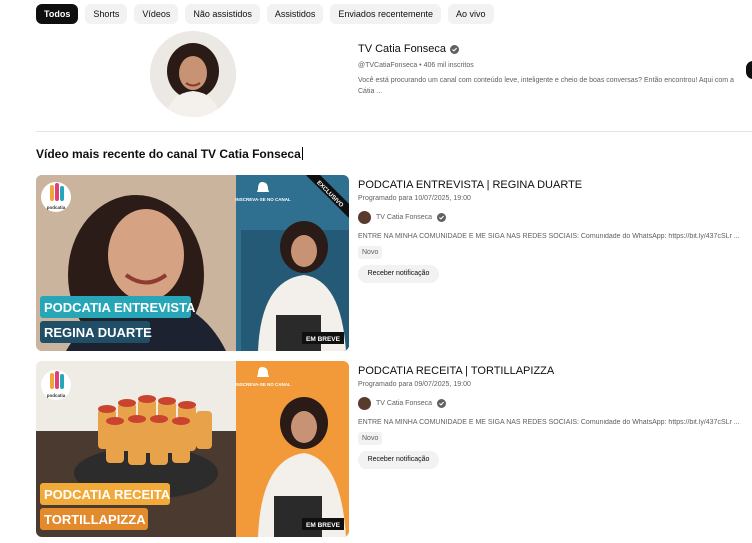 The image size is (752, 543). Describe the element at coordinates (106, 14) in the screenshot. I see `chip-shorts: Shorts` at that location.